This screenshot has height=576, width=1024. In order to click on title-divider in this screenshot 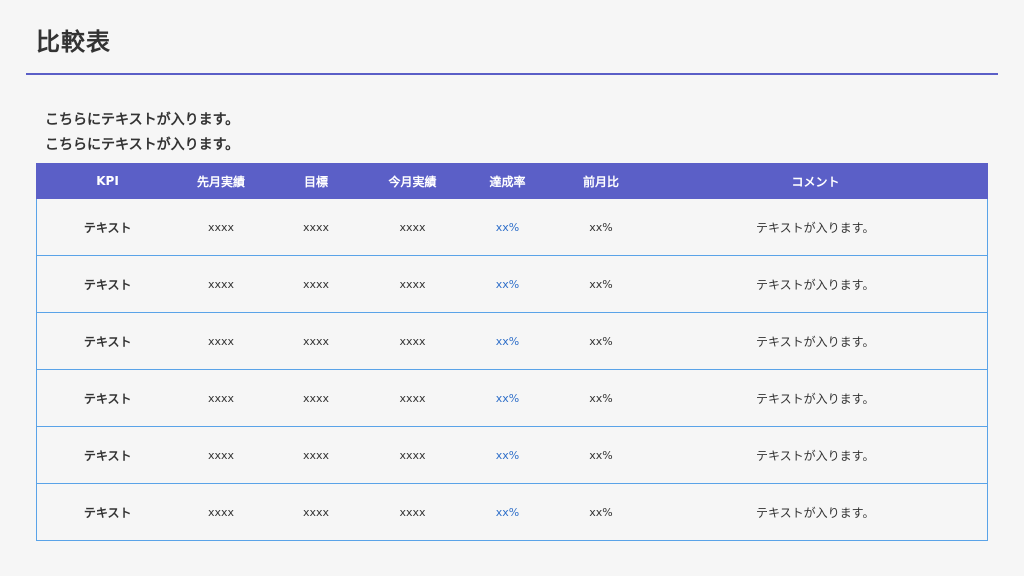, I will do `click(512, 74)`.